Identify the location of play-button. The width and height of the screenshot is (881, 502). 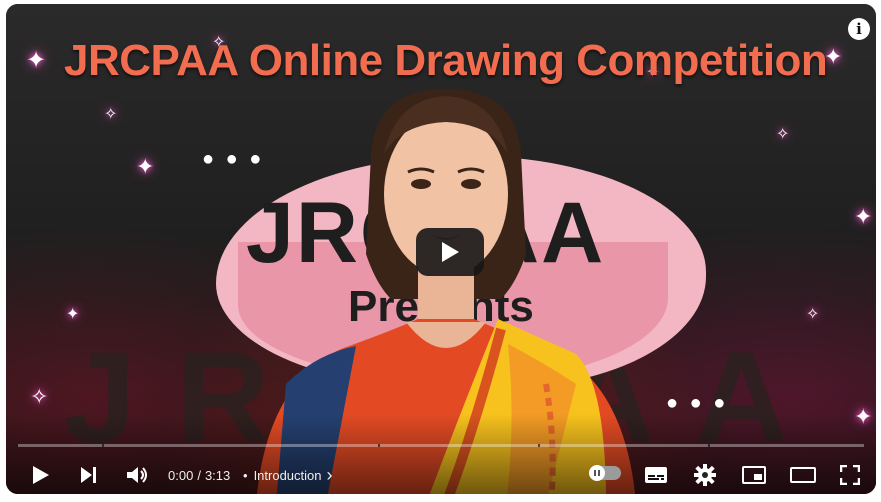
(41, 475).